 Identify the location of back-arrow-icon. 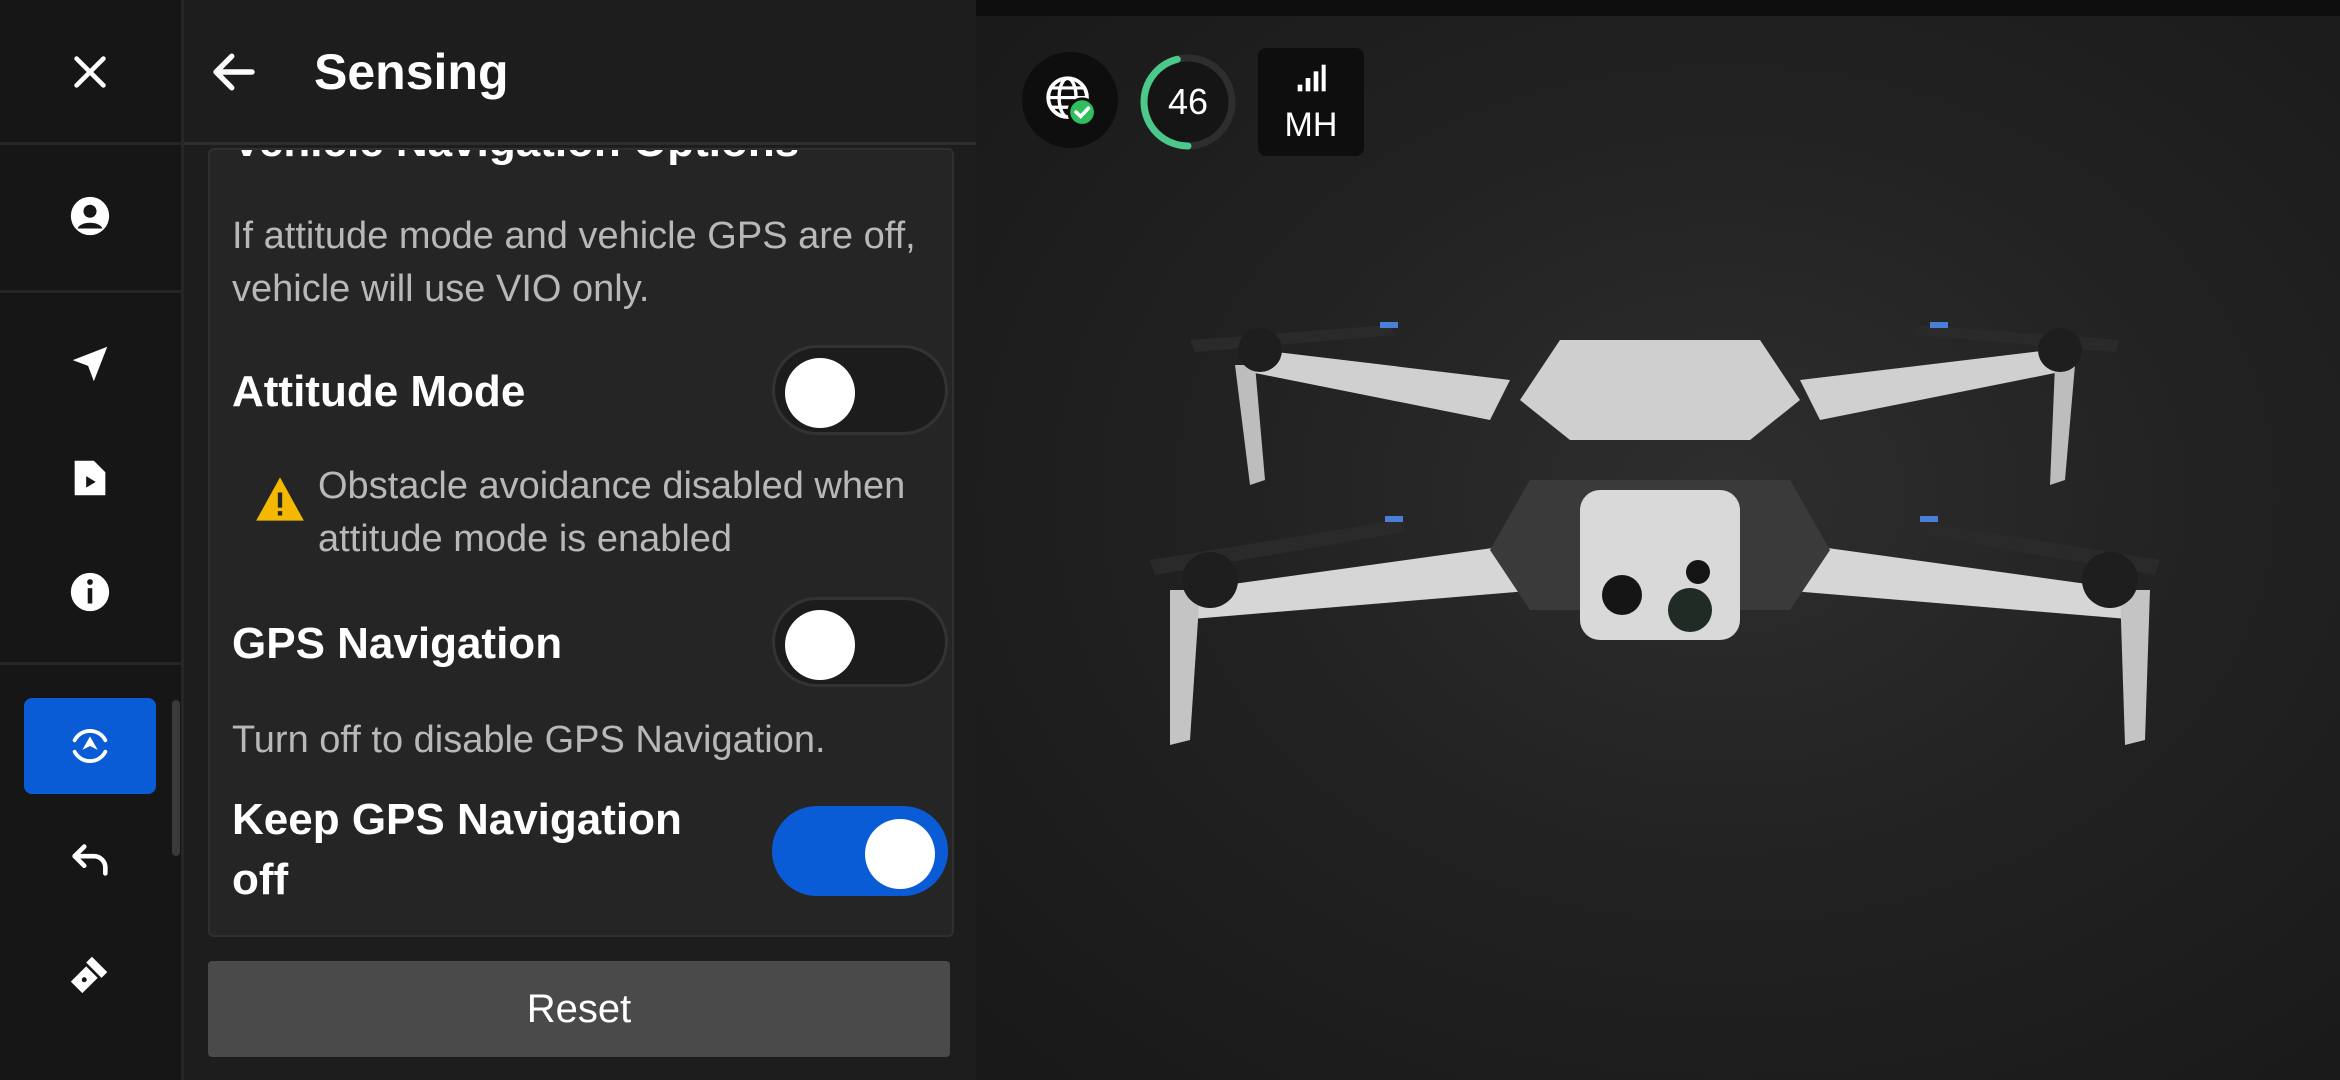
(234, 72).